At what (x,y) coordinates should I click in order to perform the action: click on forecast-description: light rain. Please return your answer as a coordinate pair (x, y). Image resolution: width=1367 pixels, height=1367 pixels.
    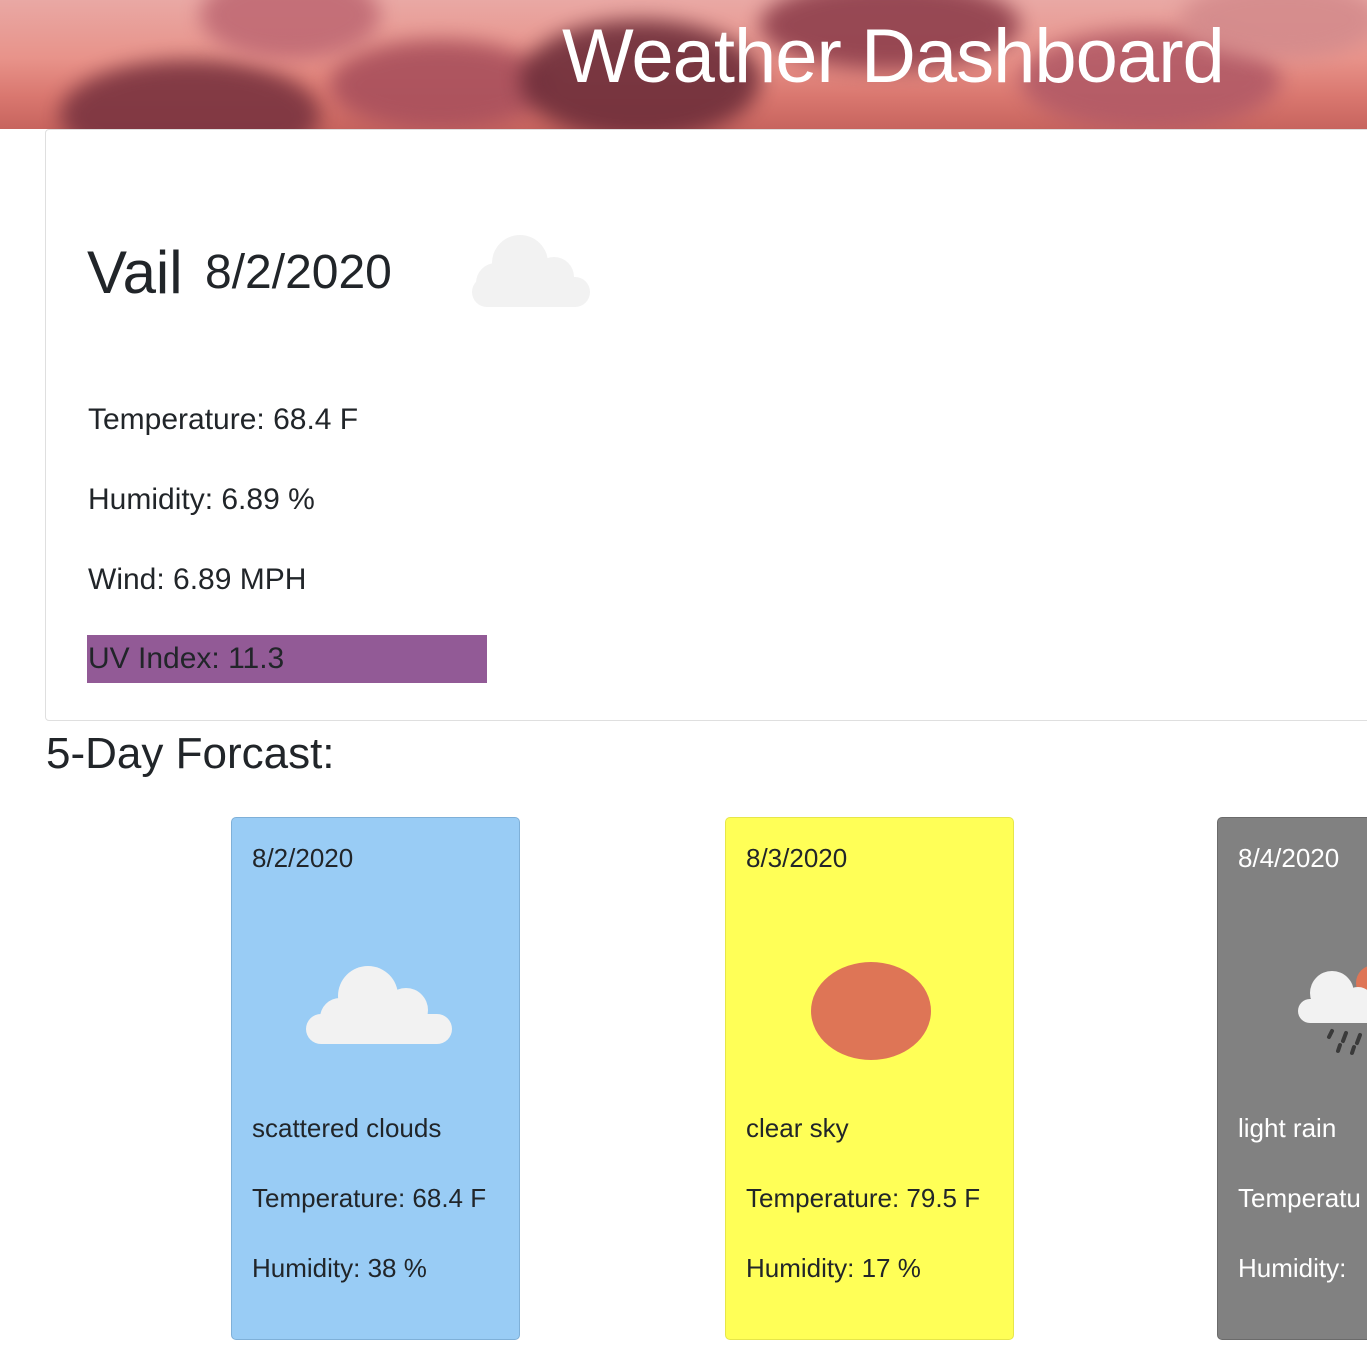
    Looking at the image, I should click on (1287, 1128).